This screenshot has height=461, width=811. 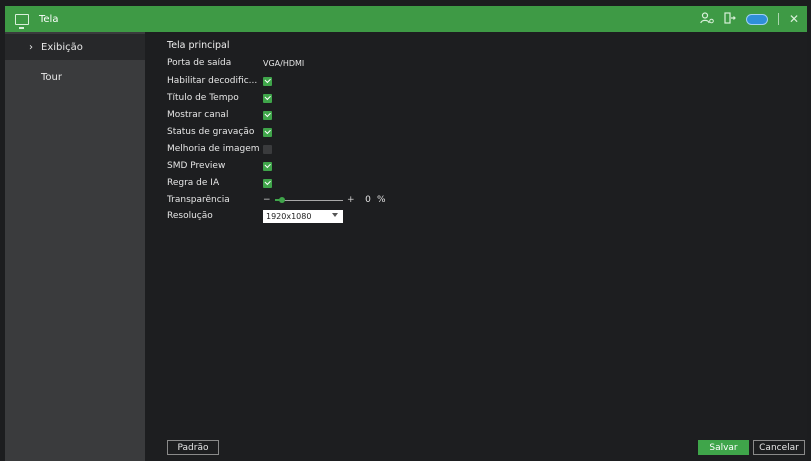 I want to click on checkbox-row: Mostrar canal, so click(x=219, y=115).